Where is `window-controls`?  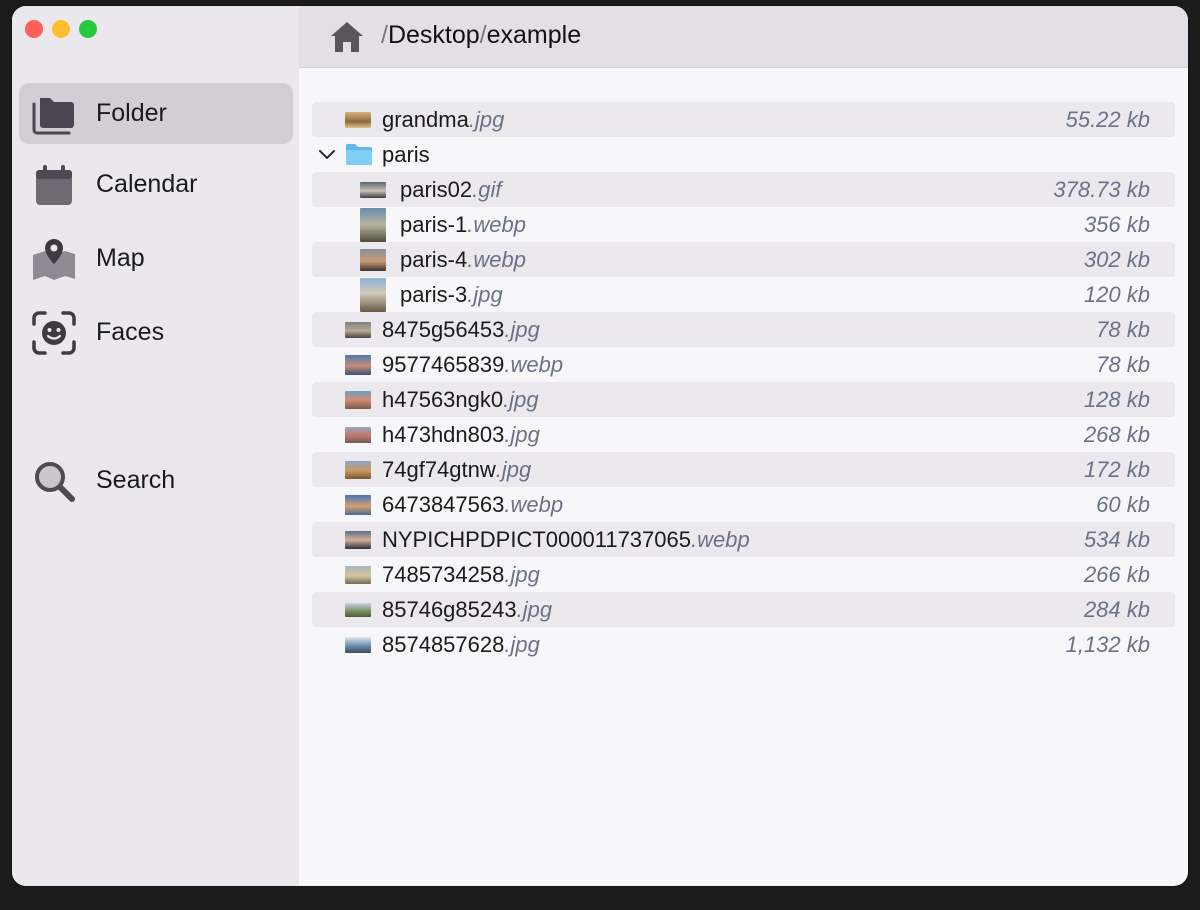
window-controls is located at coordinates (61, 29).